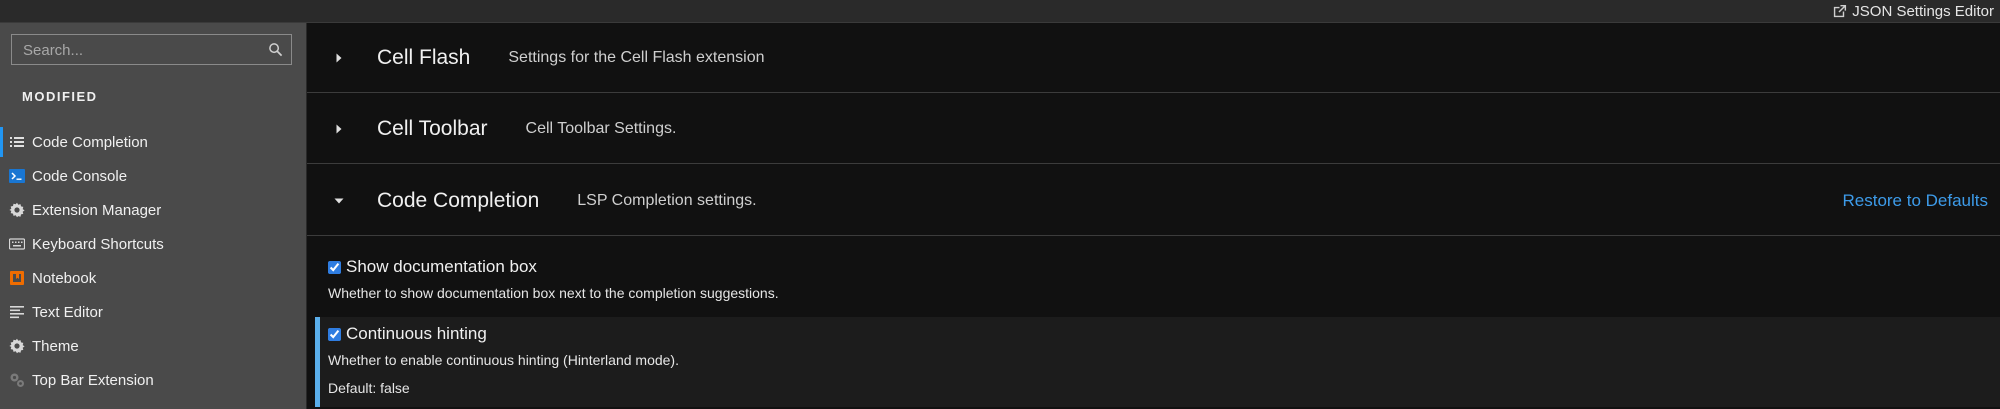  I want to click on sidebar-item-label: Text Editor, so click(67, 312).